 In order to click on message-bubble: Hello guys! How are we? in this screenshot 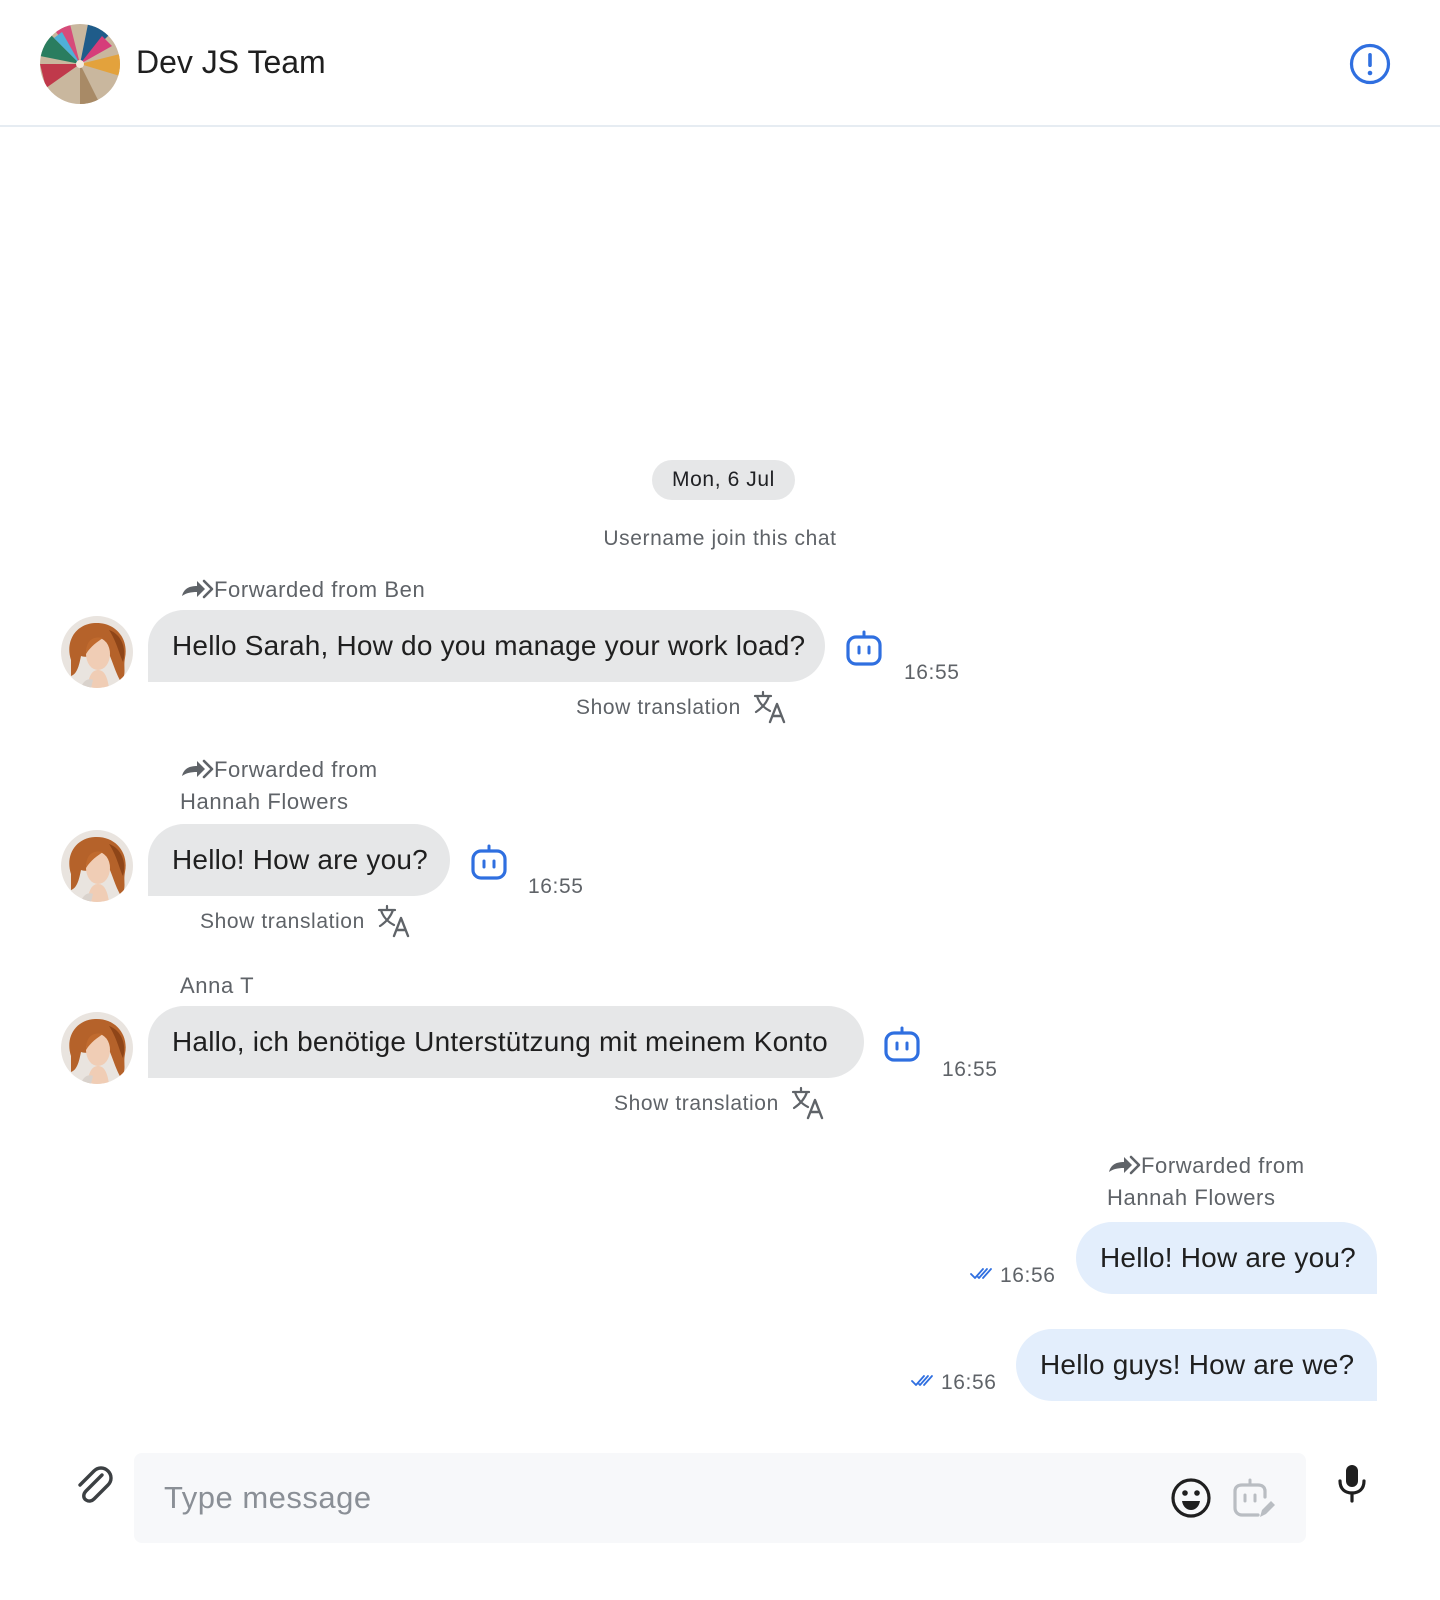, I will do `click(1196, 1365)`.